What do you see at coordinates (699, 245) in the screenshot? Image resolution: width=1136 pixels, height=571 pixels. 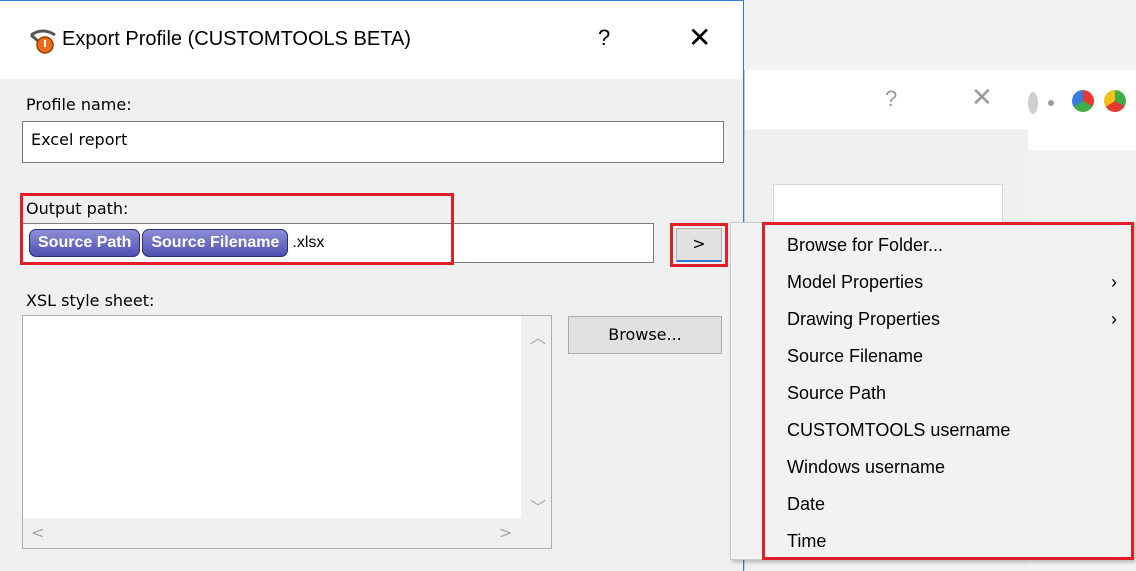 I see `insert-button-highlight` at bounding box center [699, 245].